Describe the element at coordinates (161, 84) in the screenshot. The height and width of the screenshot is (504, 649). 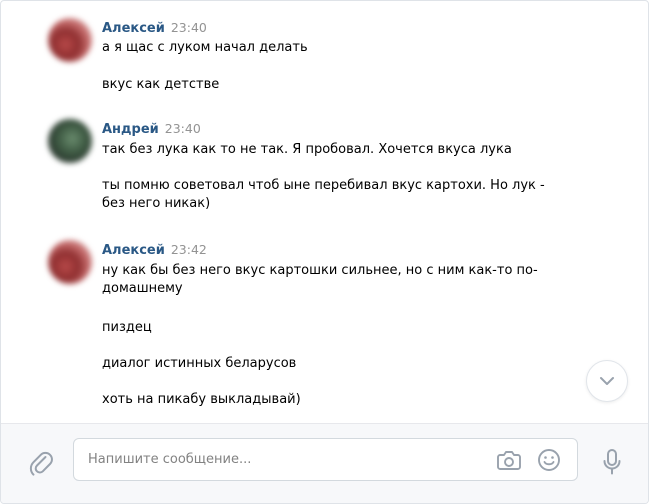
I see `message-text: вкус как детстве` at that location.